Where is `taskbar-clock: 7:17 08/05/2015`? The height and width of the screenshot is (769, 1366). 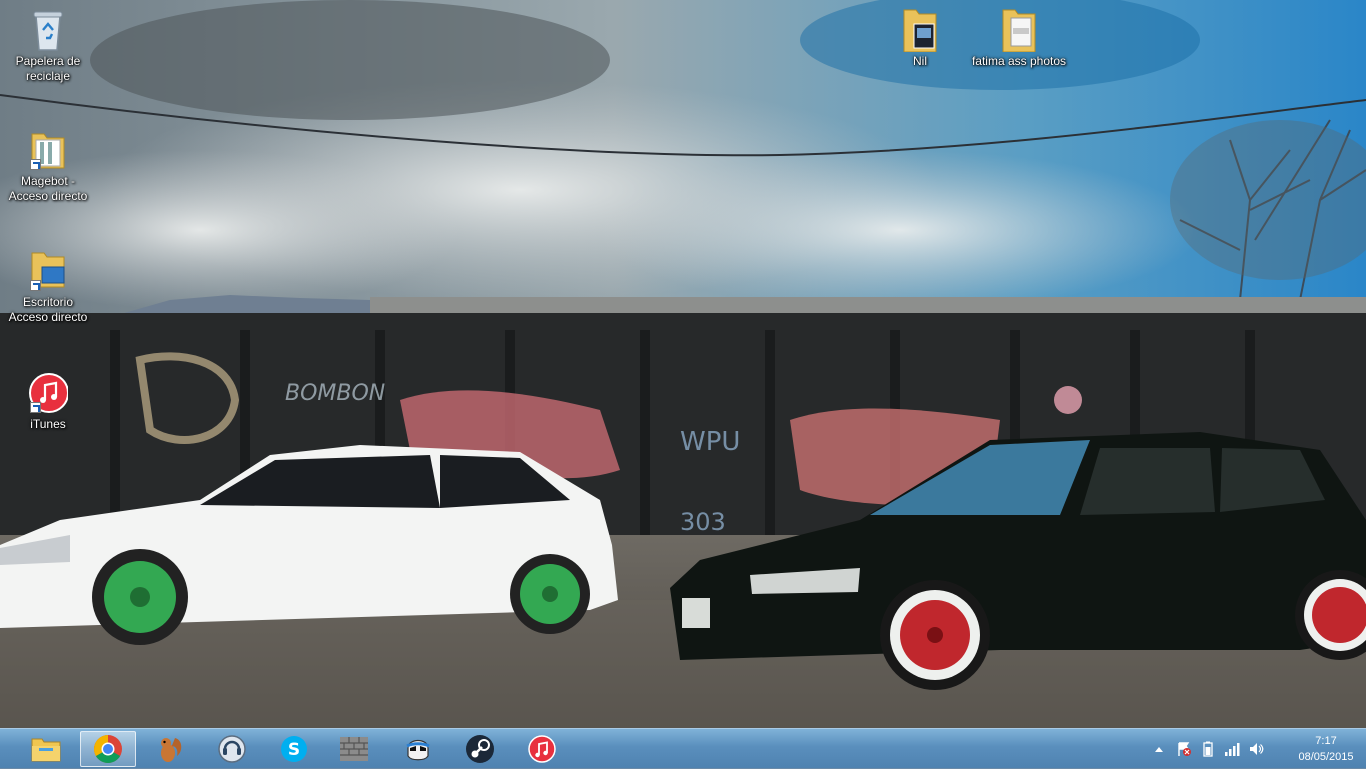
taskbar-clock: 7:17 08/05/2015 is located at coordinates (1326, 749).